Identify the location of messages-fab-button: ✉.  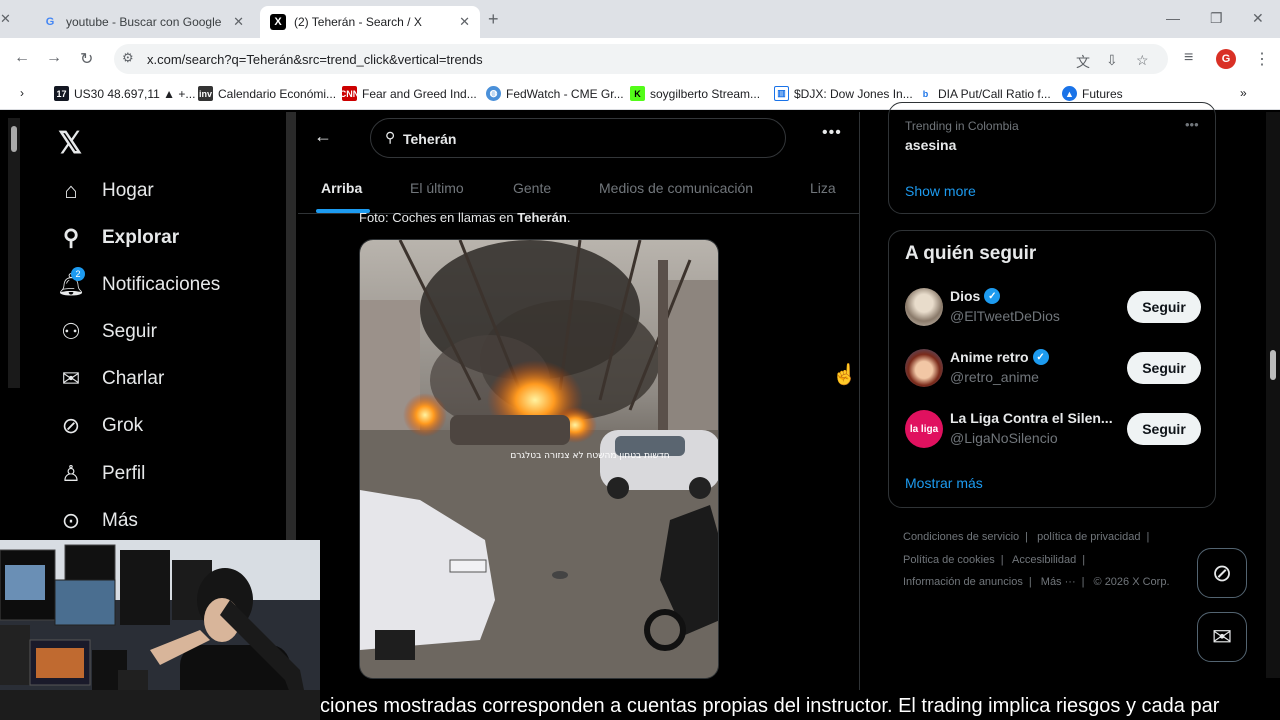
(1222, 637).